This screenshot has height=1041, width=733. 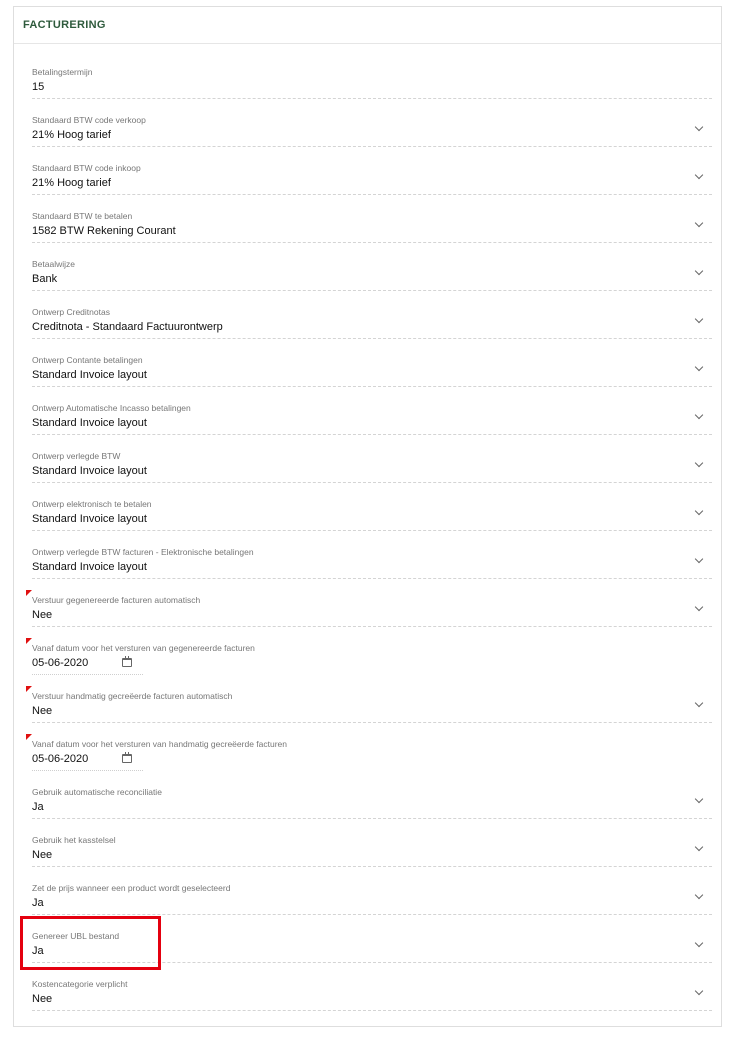 I want to click on highlight-box, so click(x=90, y=943).